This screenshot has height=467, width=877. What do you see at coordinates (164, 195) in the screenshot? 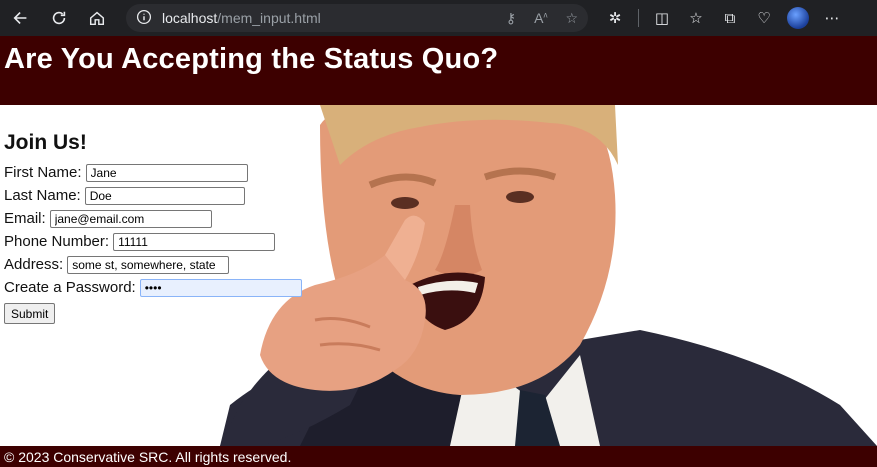
I see `last-name-input` at bounding box center [164, 195].